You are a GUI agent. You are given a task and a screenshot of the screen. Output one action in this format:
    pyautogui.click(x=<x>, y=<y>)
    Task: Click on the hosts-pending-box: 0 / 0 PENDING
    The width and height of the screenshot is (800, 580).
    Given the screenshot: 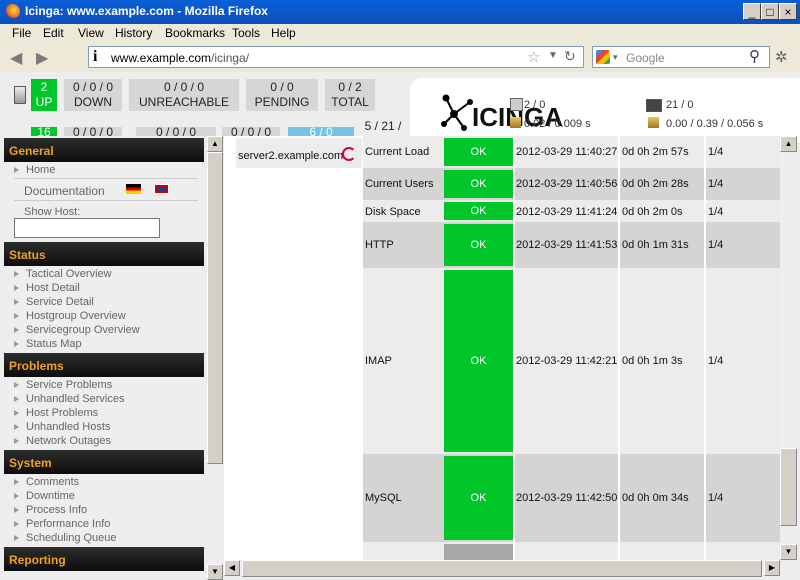 What is the action you would take?
    pyautogui.click(x=282, y=95)
    